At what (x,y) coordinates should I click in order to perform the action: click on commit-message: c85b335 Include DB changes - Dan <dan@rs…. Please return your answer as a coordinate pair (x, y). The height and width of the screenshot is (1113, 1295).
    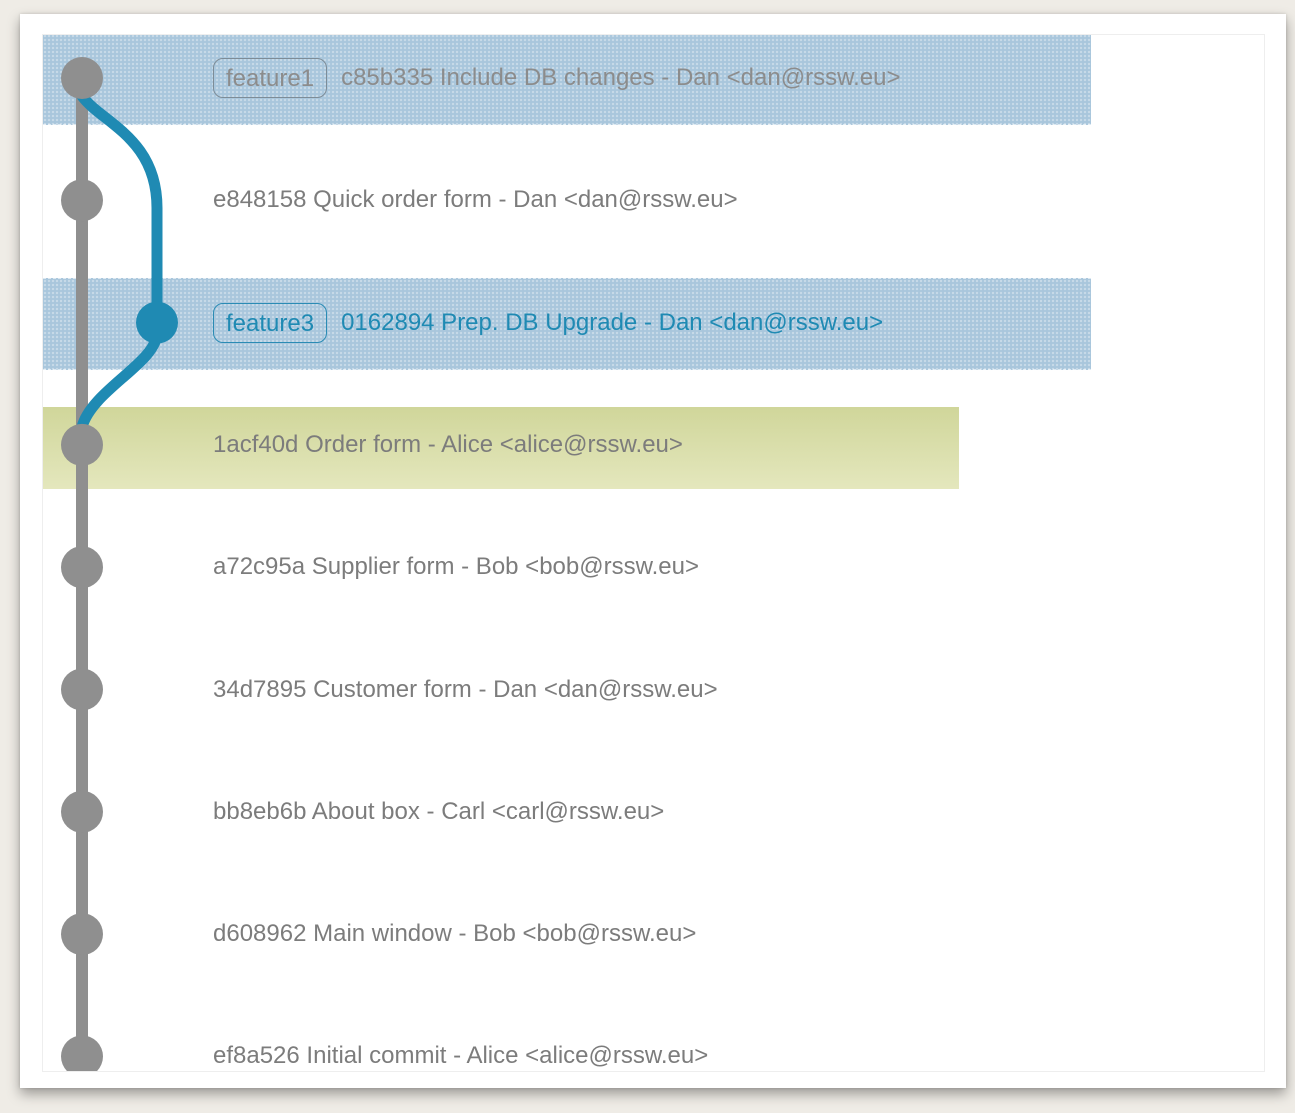
    Looking at the image, I should click on (621, 77).